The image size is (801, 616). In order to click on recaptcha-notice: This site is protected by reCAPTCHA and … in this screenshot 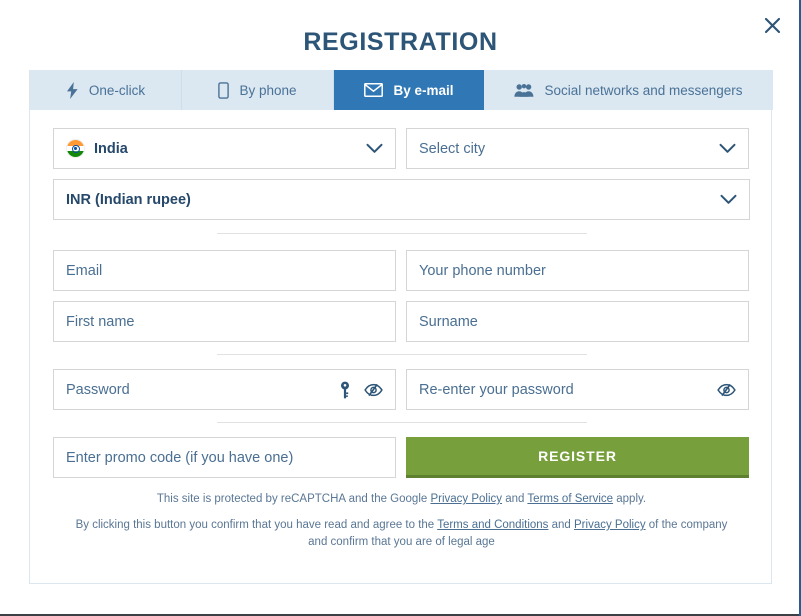, I will do `click(401, 499)`.